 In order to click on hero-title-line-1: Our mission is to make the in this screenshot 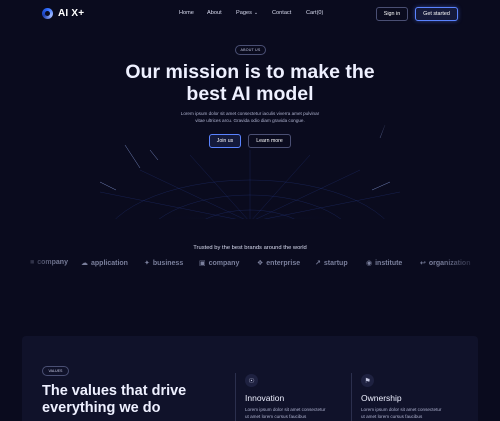, I will do `click(250, 72)`.